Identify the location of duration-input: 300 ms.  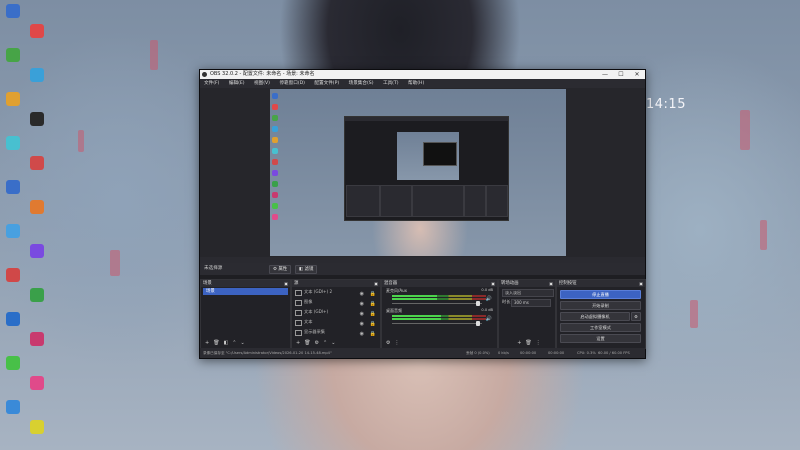
(531, 303).